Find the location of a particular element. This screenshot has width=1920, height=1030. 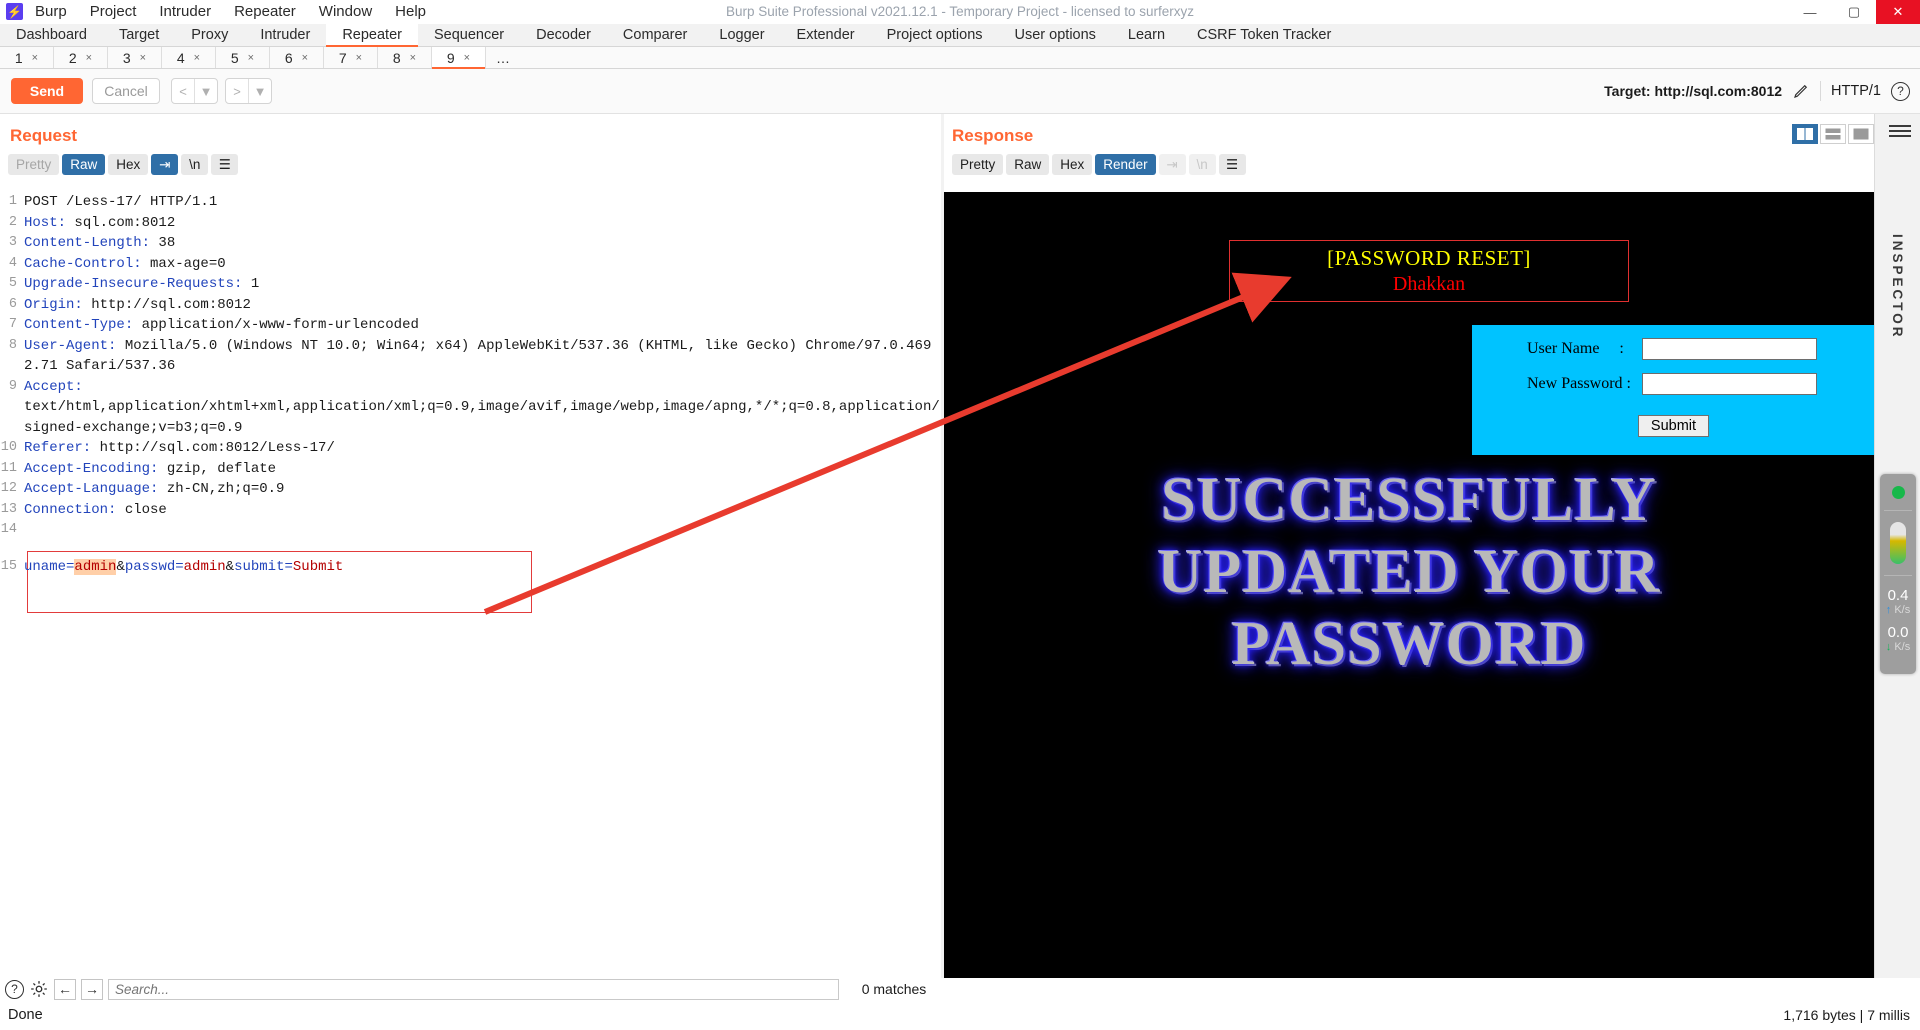

close-button: ✕ is located at coordinates (1898, 12).